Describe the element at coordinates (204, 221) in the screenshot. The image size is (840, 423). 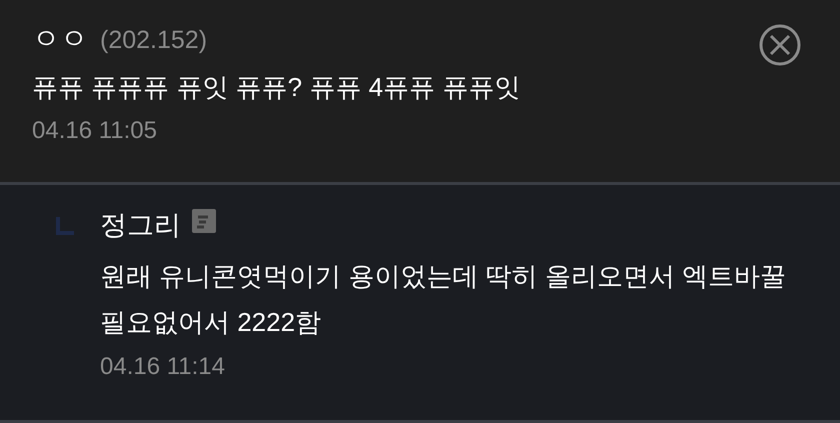
I see `gallery-badge-icon` at that location.